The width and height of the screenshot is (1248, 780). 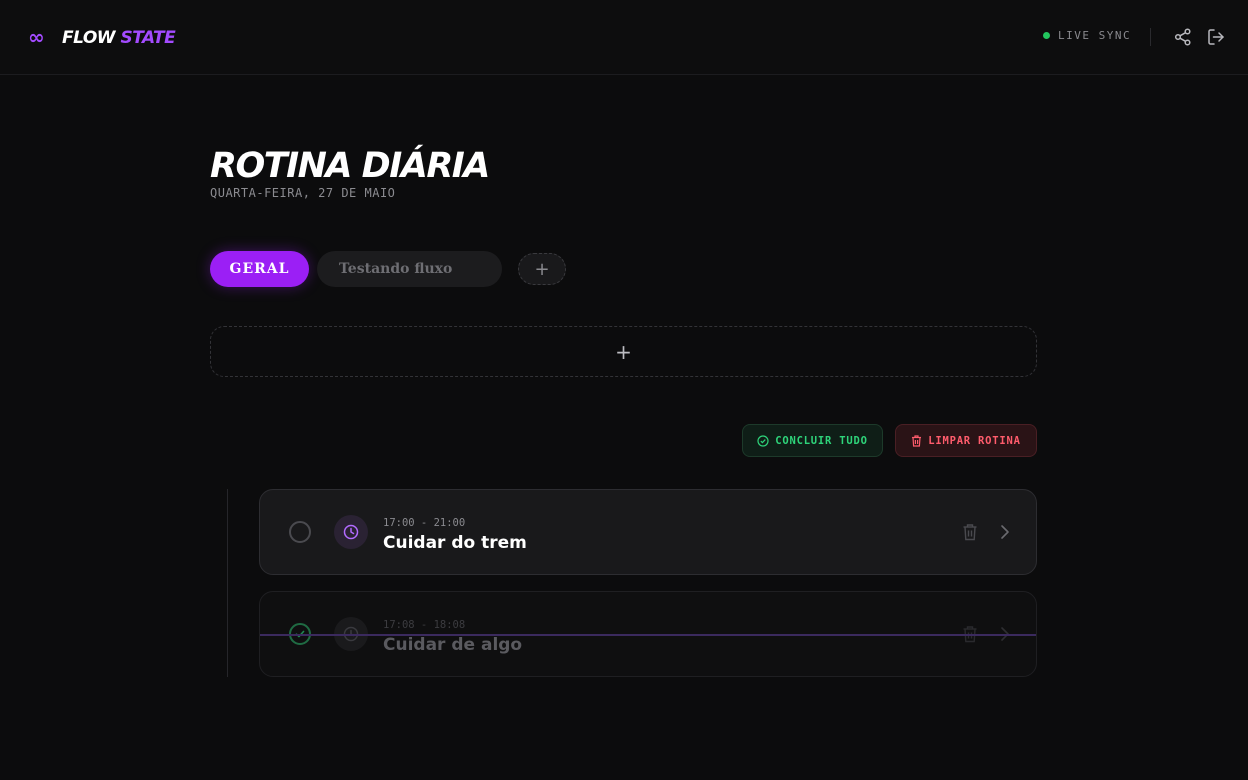 I want to click on timeline-line, so click(x=227, y=583).